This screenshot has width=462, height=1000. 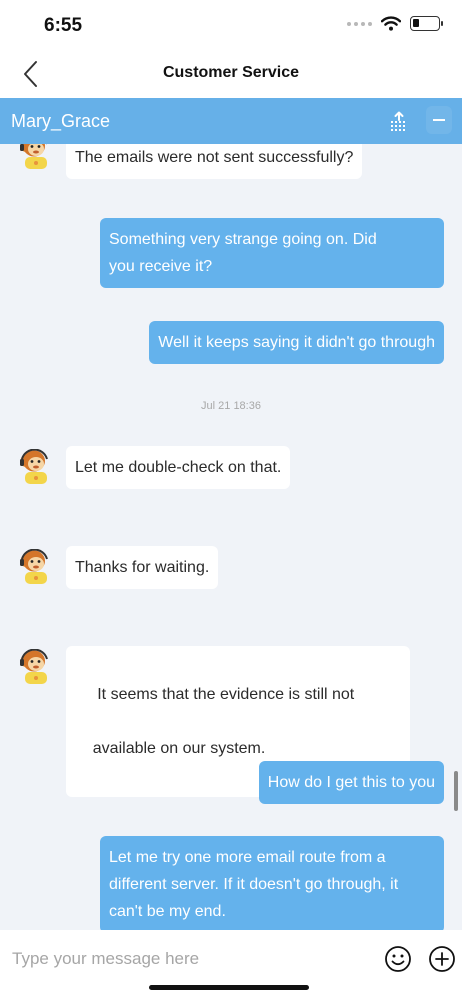 What do you see at coordinates (456, 791) in the screenshot?
I see `scrollbar` at bounding box center [456, 791].